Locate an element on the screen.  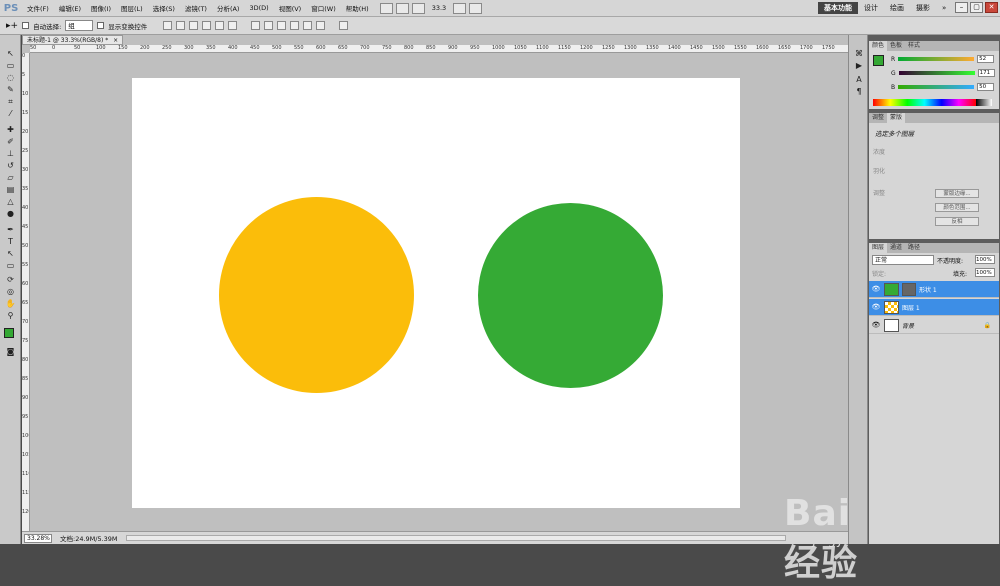
menu-select: 选择(S) is located at coordinates (164, 8).